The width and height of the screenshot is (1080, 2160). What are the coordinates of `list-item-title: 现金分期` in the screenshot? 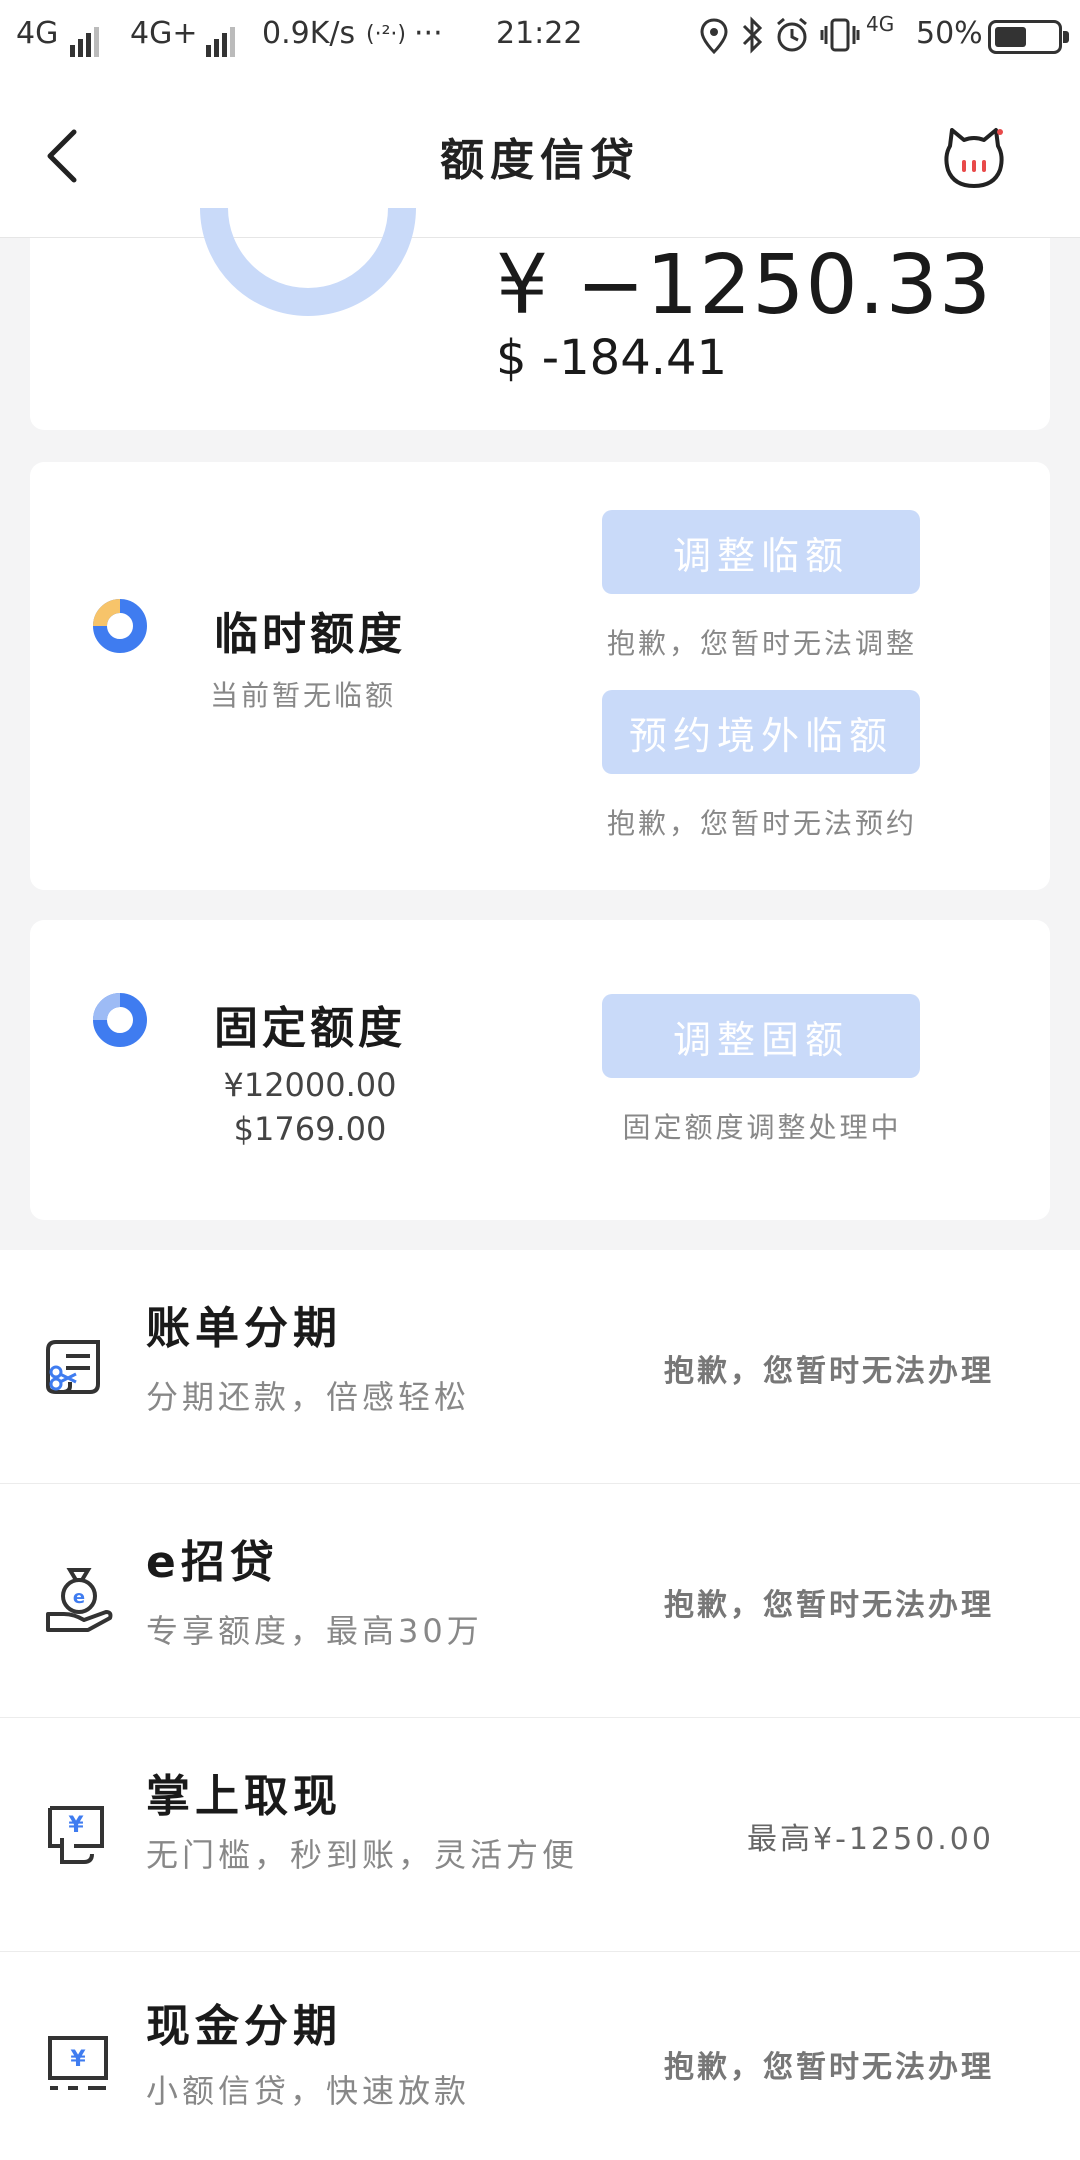 It's located at (244, 2026).